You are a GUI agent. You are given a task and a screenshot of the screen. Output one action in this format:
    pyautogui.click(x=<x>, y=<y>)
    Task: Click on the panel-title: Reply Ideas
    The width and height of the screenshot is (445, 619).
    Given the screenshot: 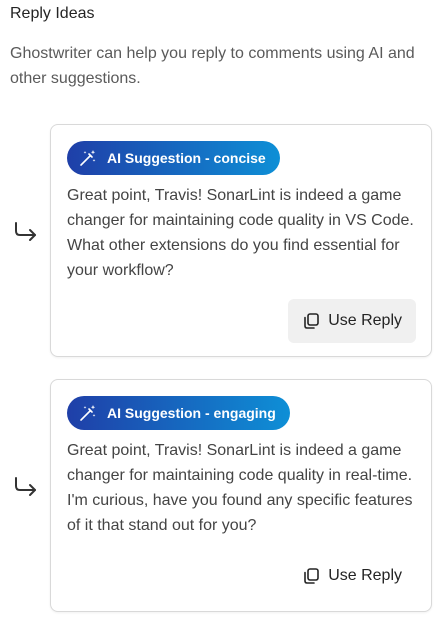 What is the action you would take?
    pyautogui.click(x=52, y=13)
    